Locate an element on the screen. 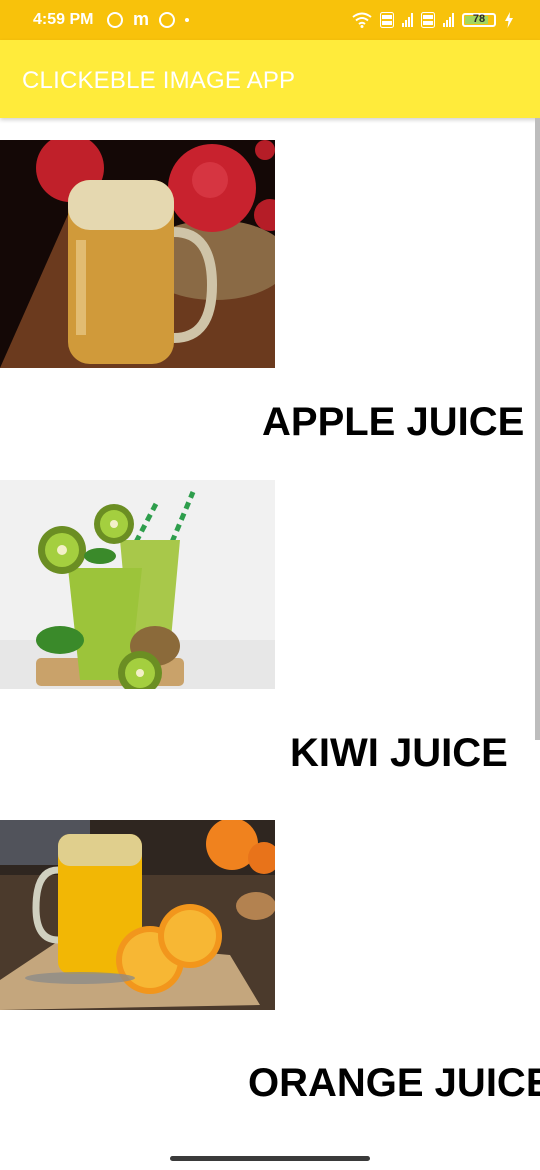  app-title: CLICKEBLE IMAGE APP is located at coordinates (159, 80).